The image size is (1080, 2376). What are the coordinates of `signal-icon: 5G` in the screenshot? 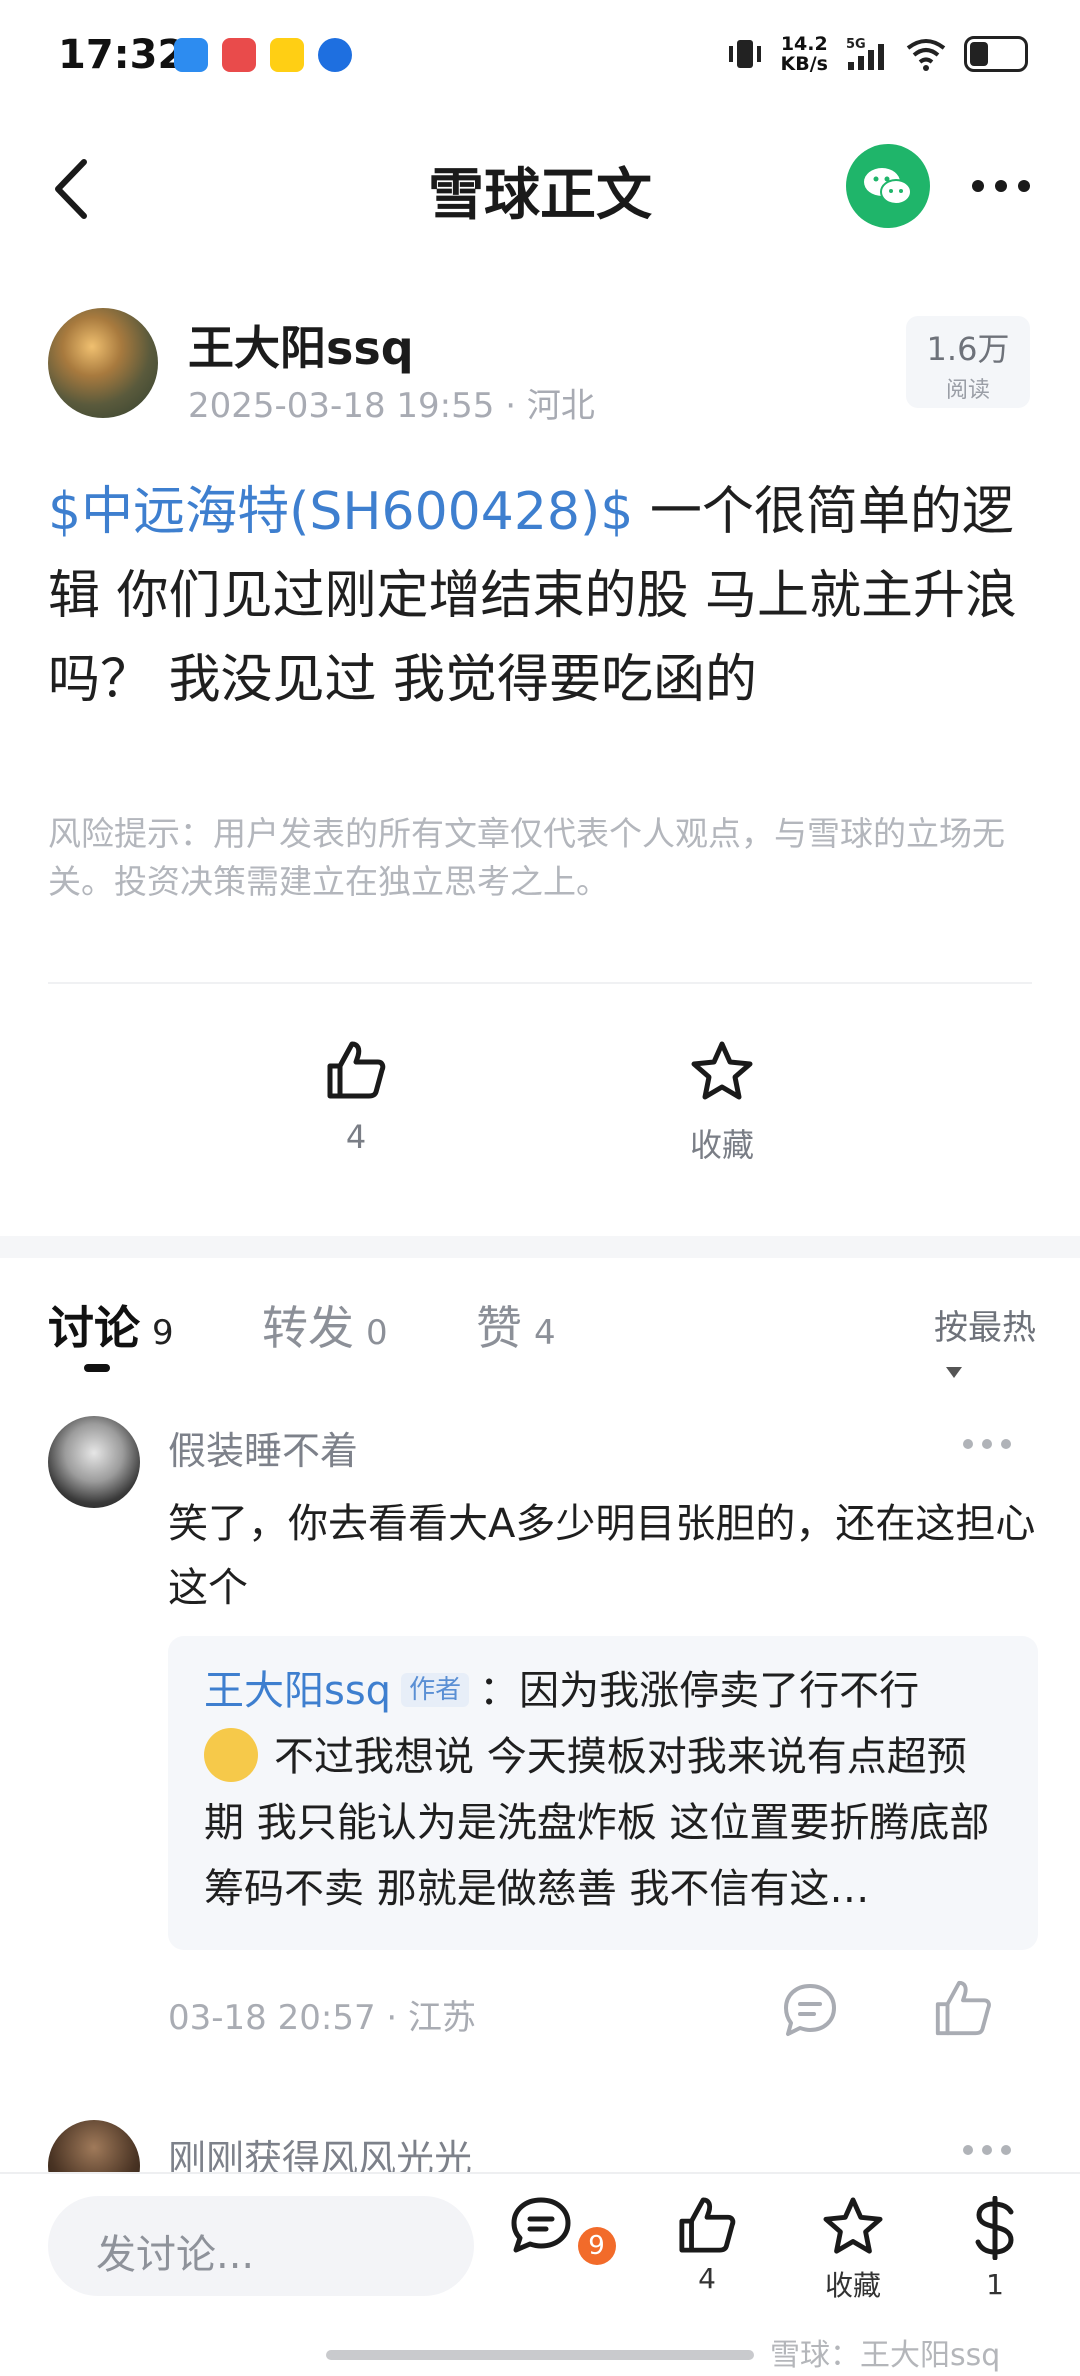 It's located at (865, 53).